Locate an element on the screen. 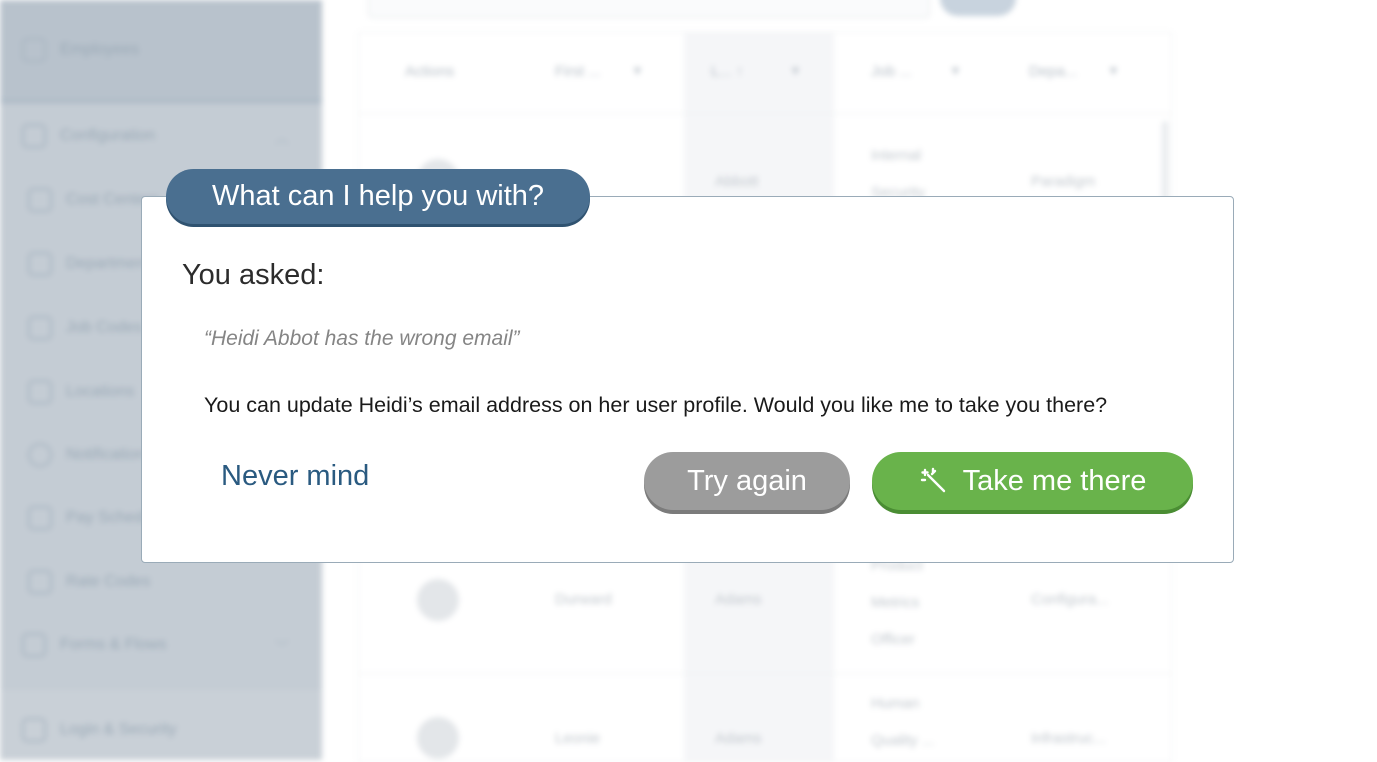  chevron-up-icon: ︿ is located at coordinates (282, 138).